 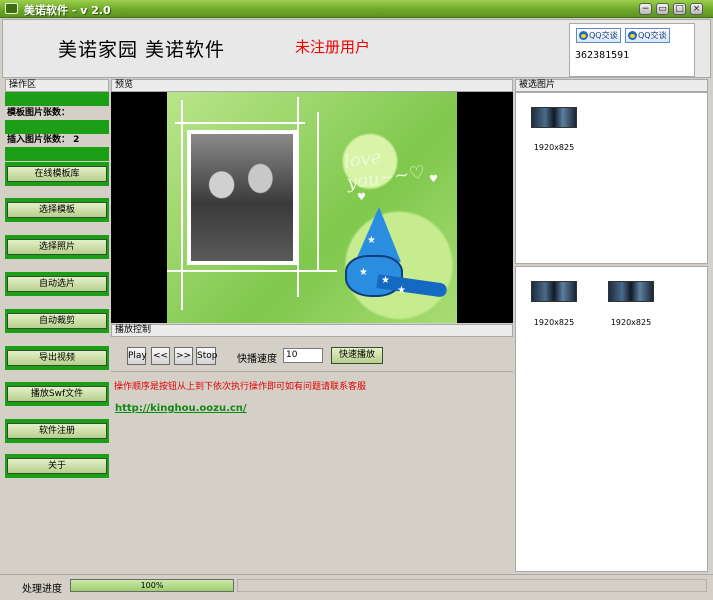 I want to click on selected-images-top: 1920x825, so click(x=611, y=178).